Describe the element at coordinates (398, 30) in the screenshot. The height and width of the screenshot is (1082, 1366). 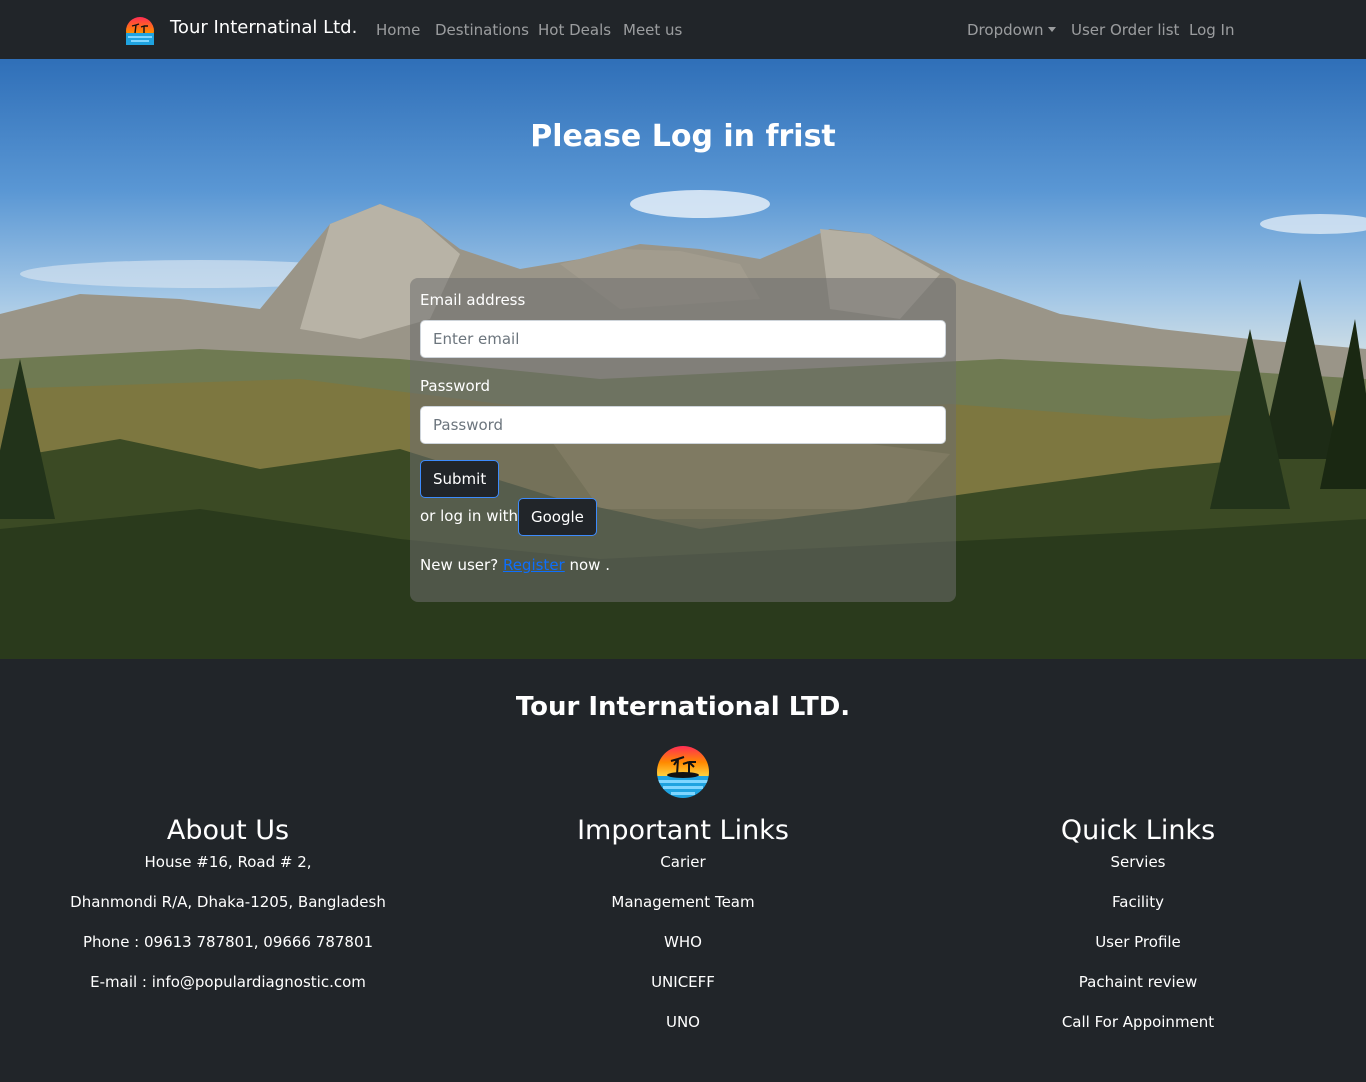
I see `nav-home: Home` at that location.